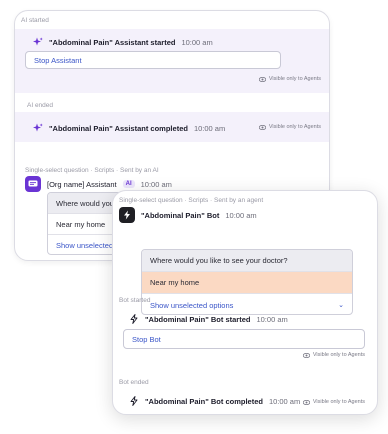  What do you see at coordinates (244, 339) in the screenshot?
I see `stop-bot-button: Stop Bot` at bounding box center [244, 339].